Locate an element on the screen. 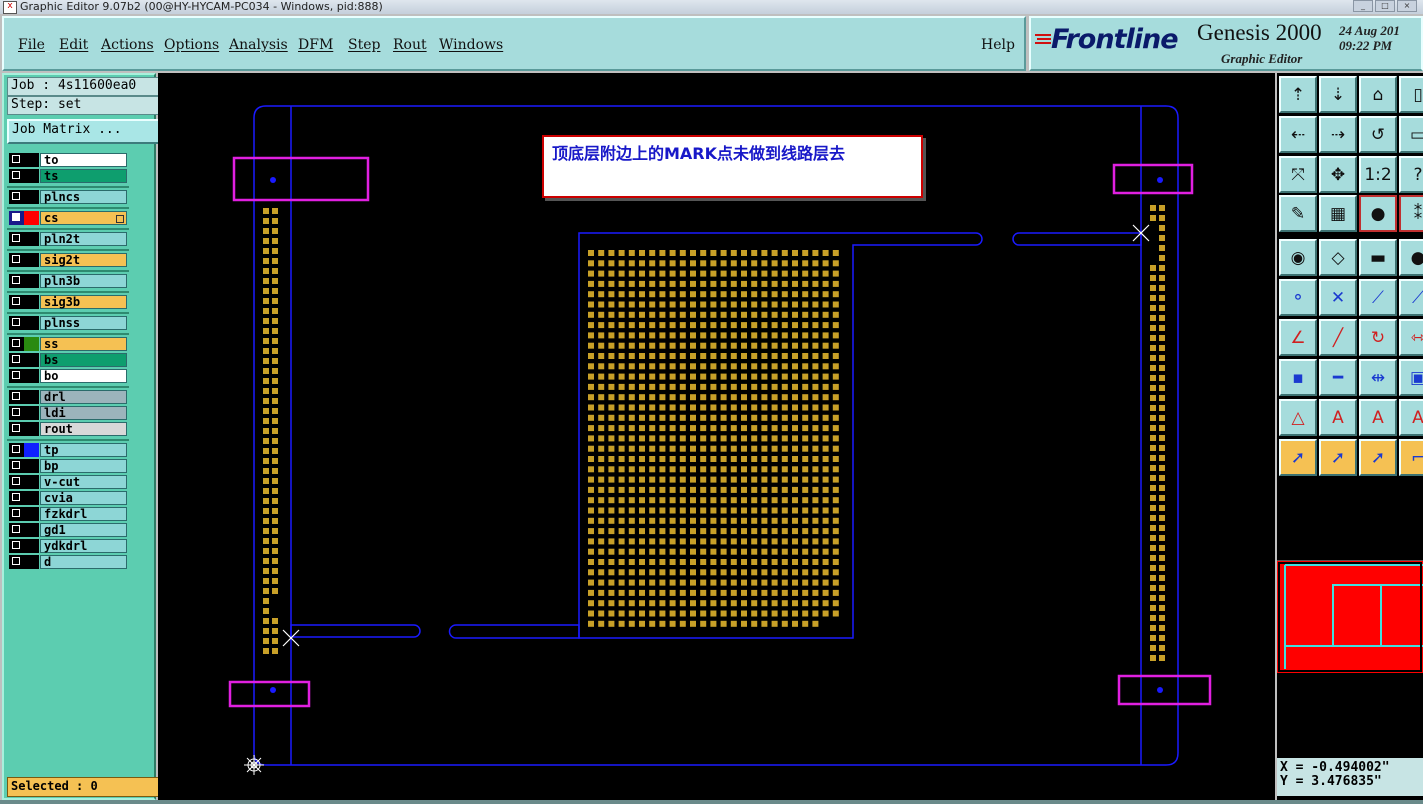 The width and height of the screenshot is (1423, 804). layer-name: sig2t is located at coordinates (83, 260).